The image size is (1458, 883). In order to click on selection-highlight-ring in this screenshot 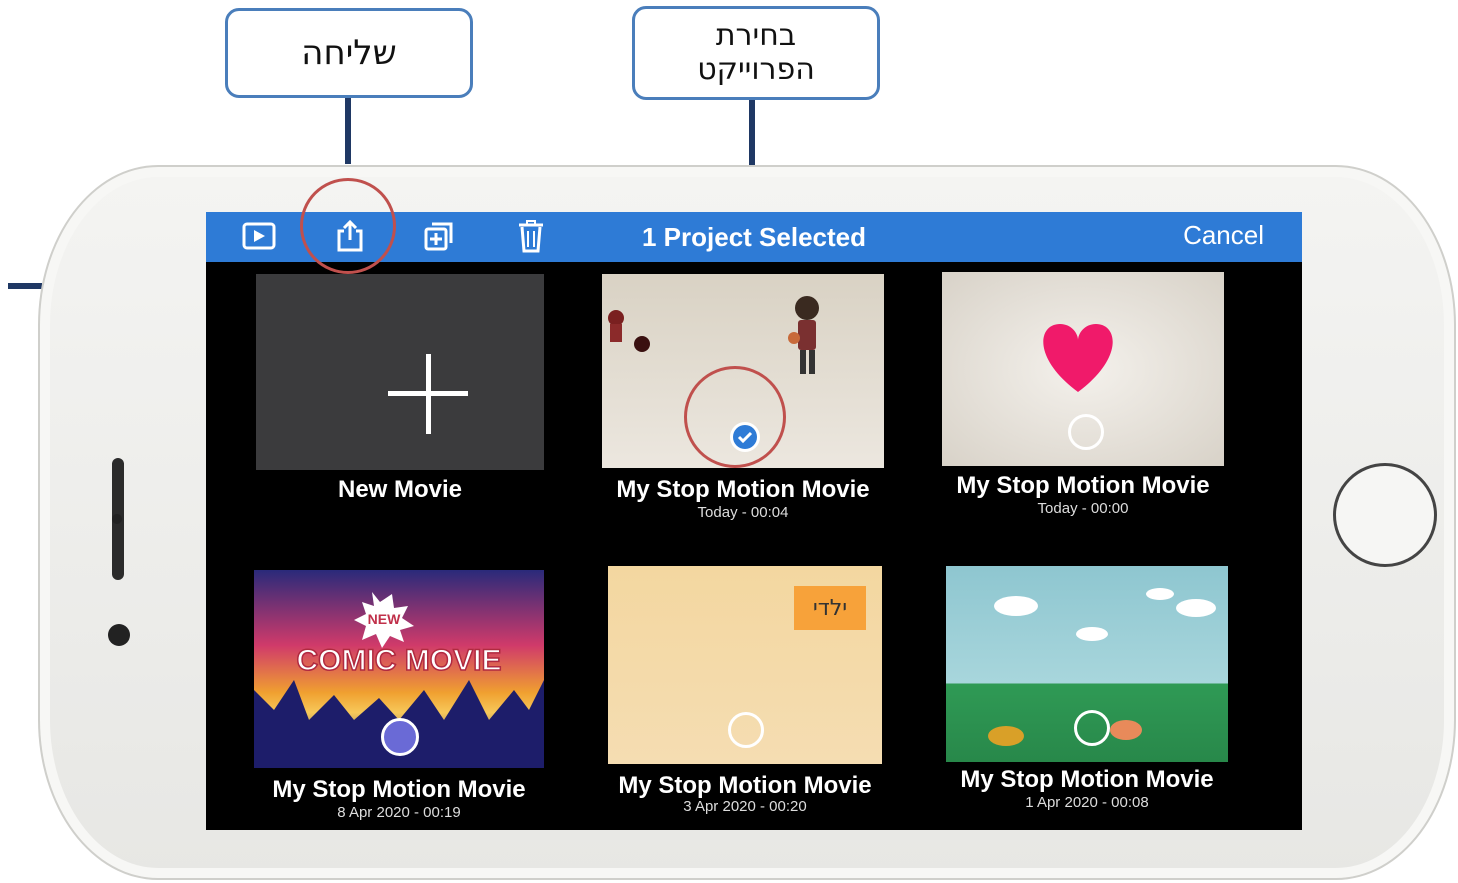, I will do `click(735, 417)`.